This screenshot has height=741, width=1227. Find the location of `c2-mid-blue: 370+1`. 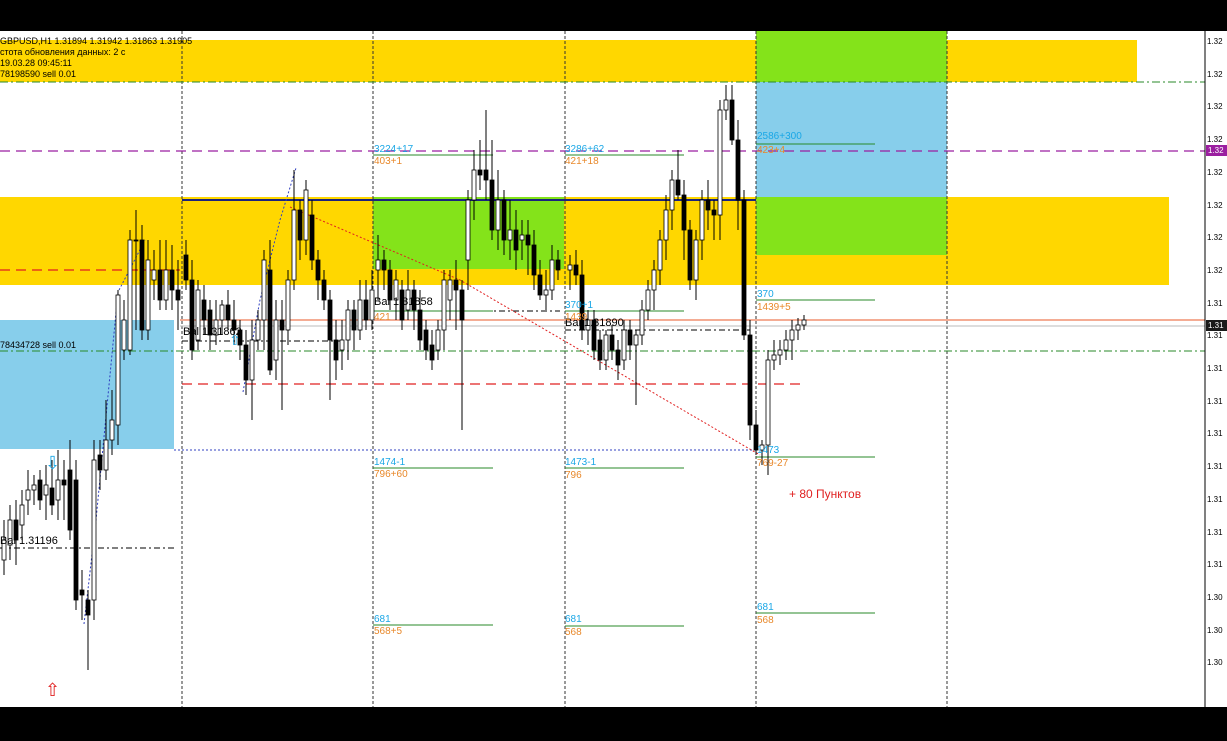

c2-mid-blue: 370+1 is located at coordinates (579, 305).